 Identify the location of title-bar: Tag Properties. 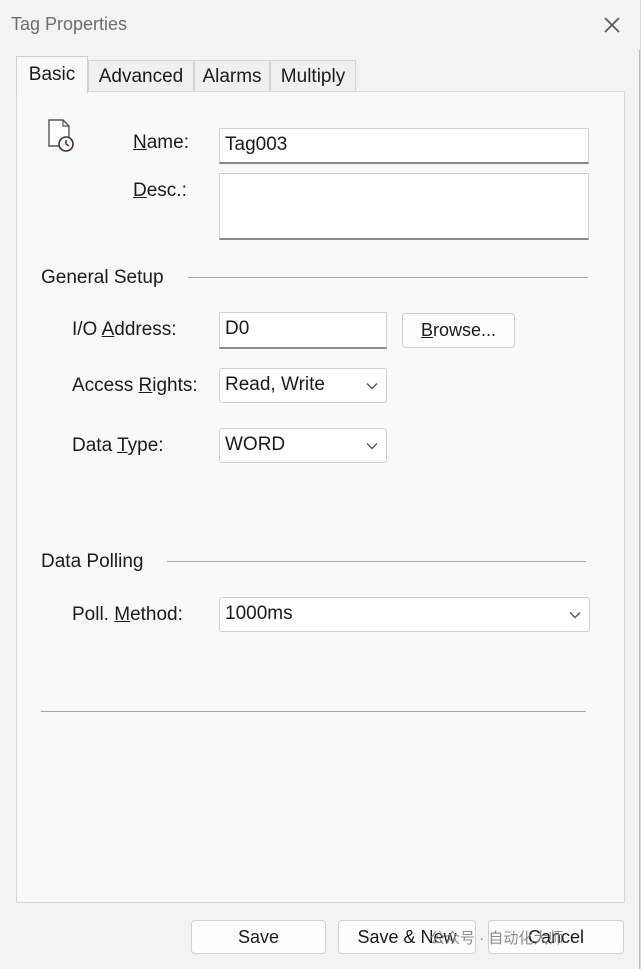
(320, 25).